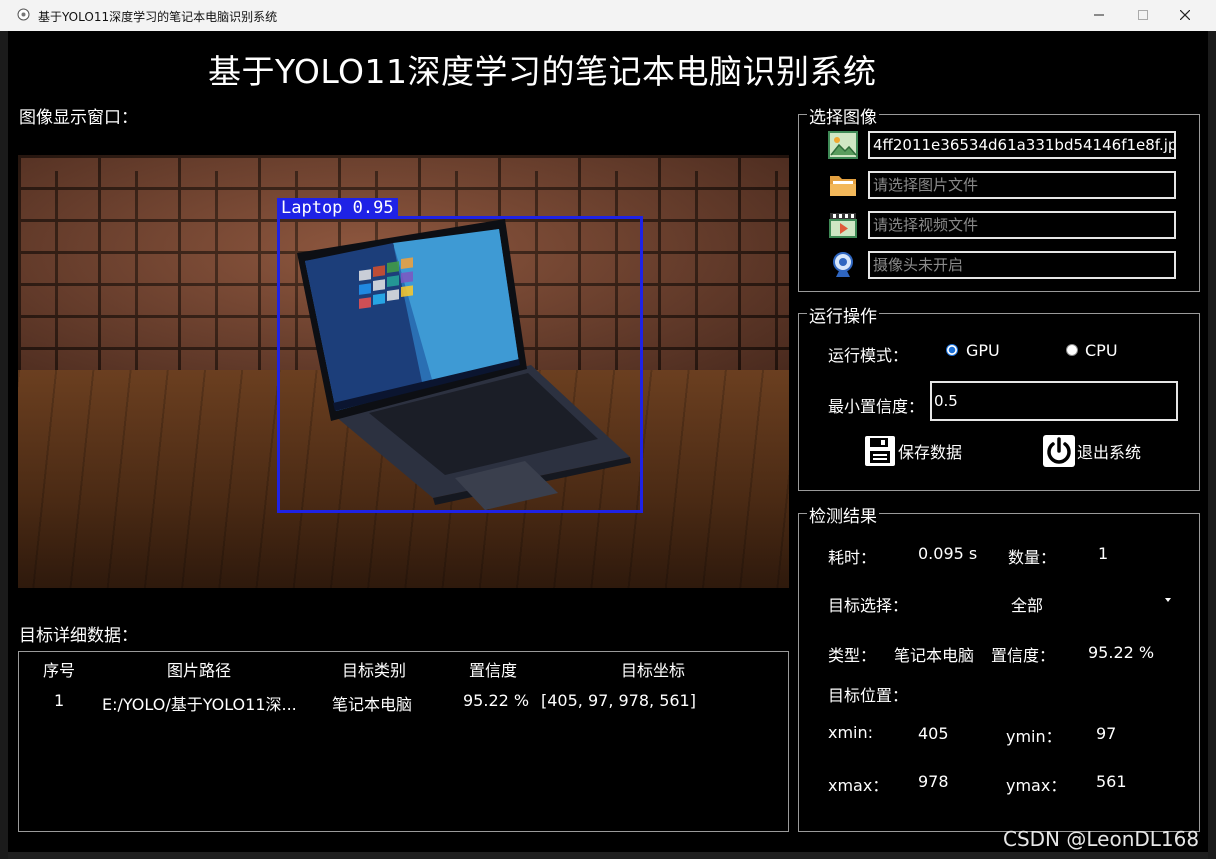 This screenshot has height=859, width=1216. Describe the element at coordinates (851, 732) in the screenshot. I see `xmin-label: xmin:` at that location.